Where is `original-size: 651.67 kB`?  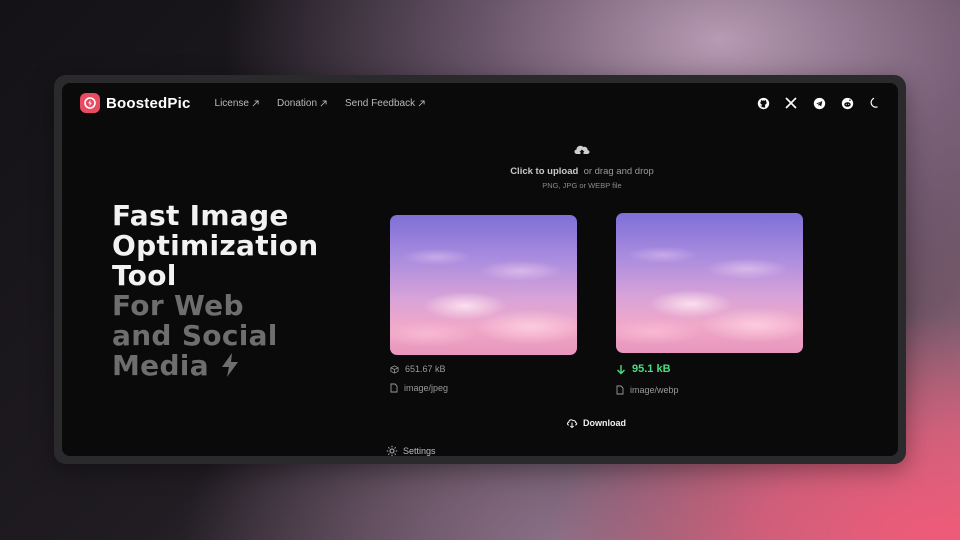 original-size: 651.67 kB is located at coordinates (418, 369).